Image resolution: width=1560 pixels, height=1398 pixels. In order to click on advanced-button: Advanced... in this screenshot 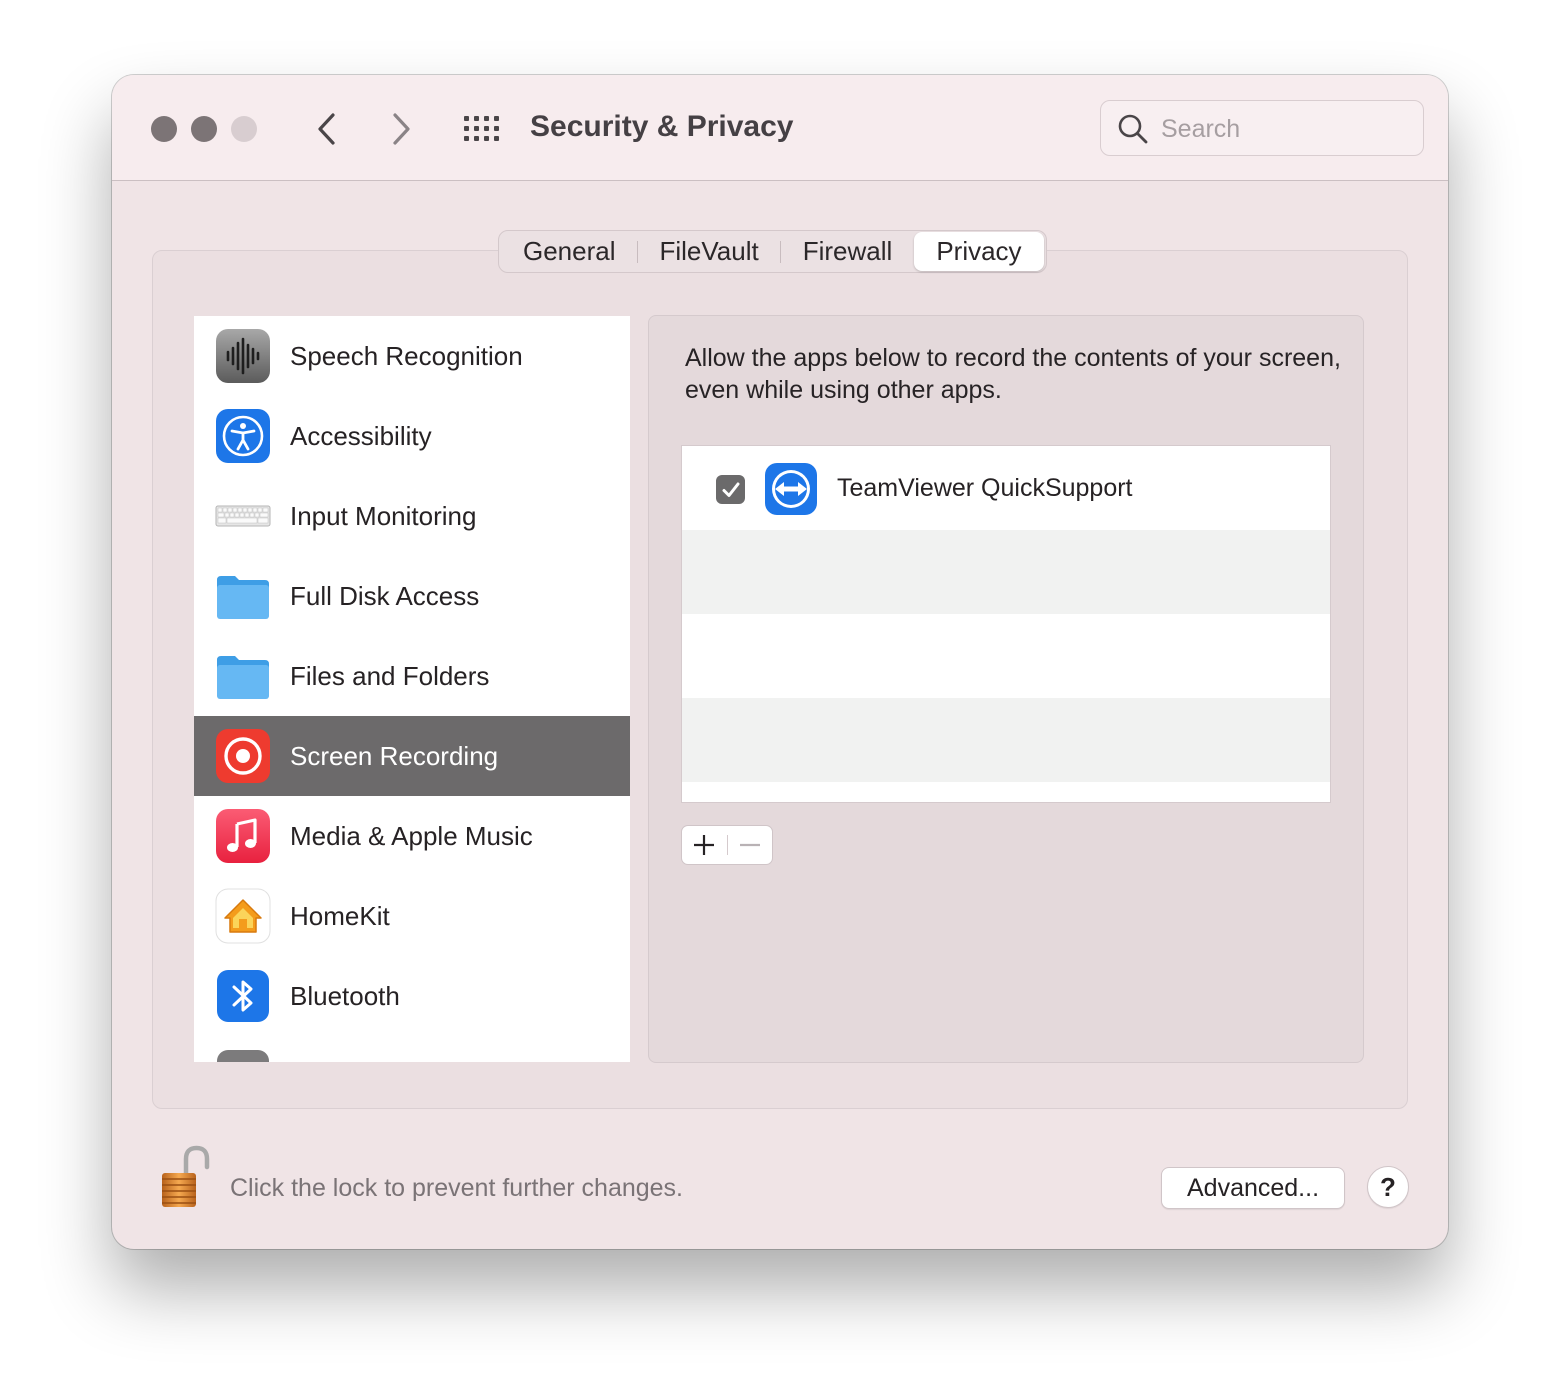, I will do `click(1253, 1188)`.